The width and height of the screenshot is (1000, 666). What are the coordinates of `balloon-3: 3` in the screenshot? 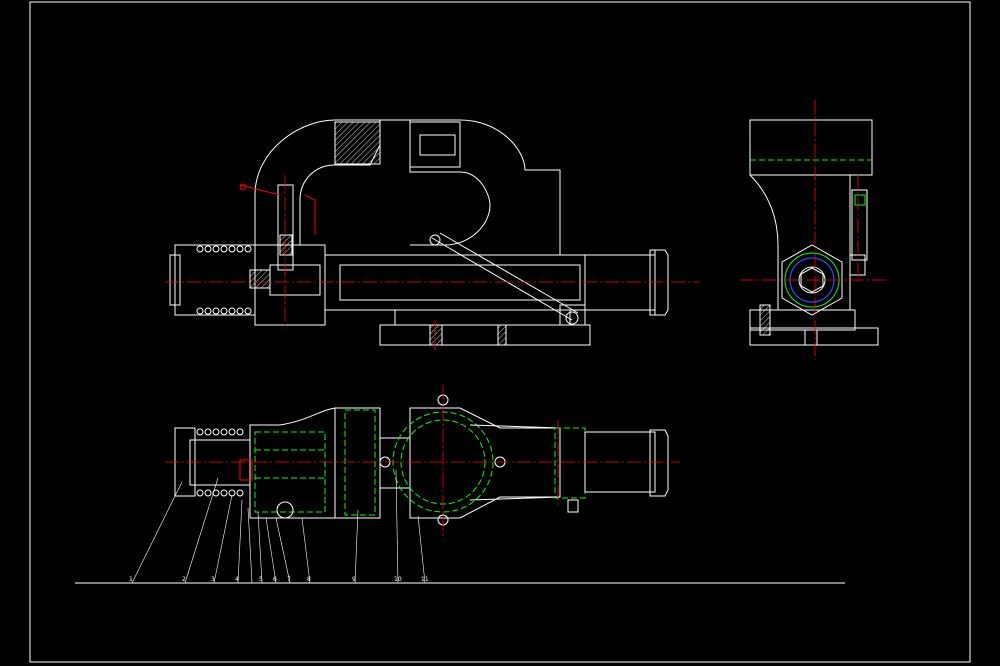 It's located at (213, 579).